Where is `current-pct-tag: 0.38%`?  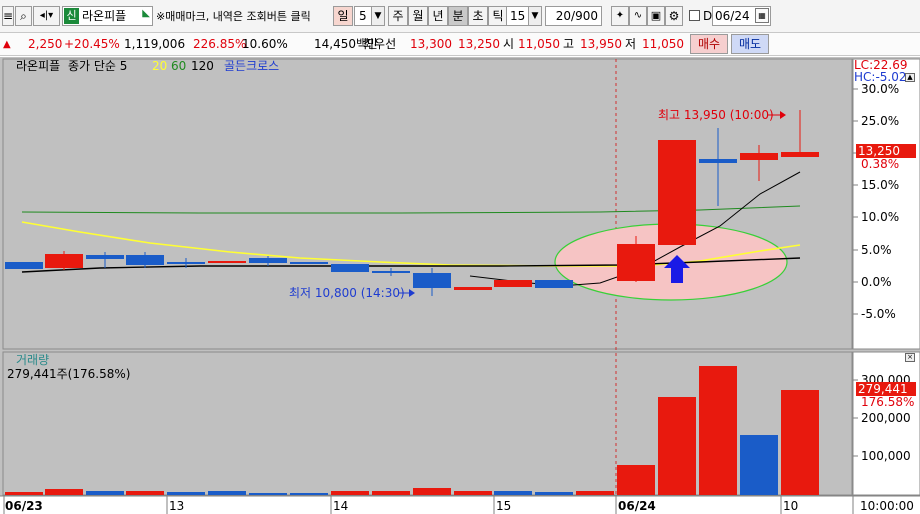 current-pct-tag: 0.38% is located at coordinates (880, 164).